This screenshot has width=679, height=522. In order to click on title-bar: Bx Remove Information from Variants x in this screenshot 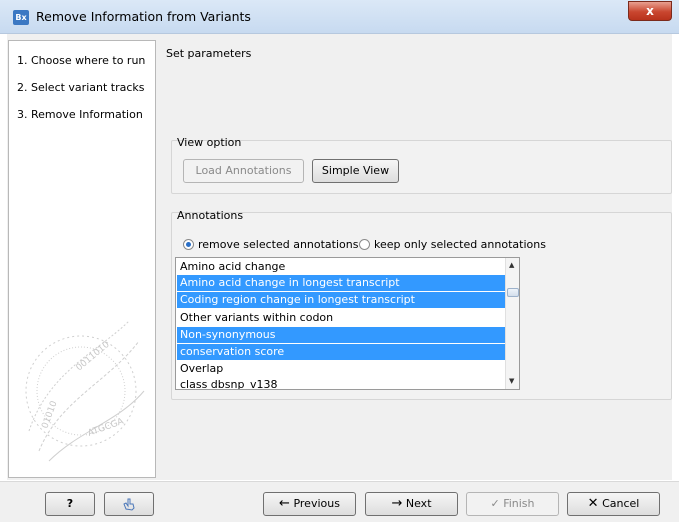, I will do `click(339, 17)`.